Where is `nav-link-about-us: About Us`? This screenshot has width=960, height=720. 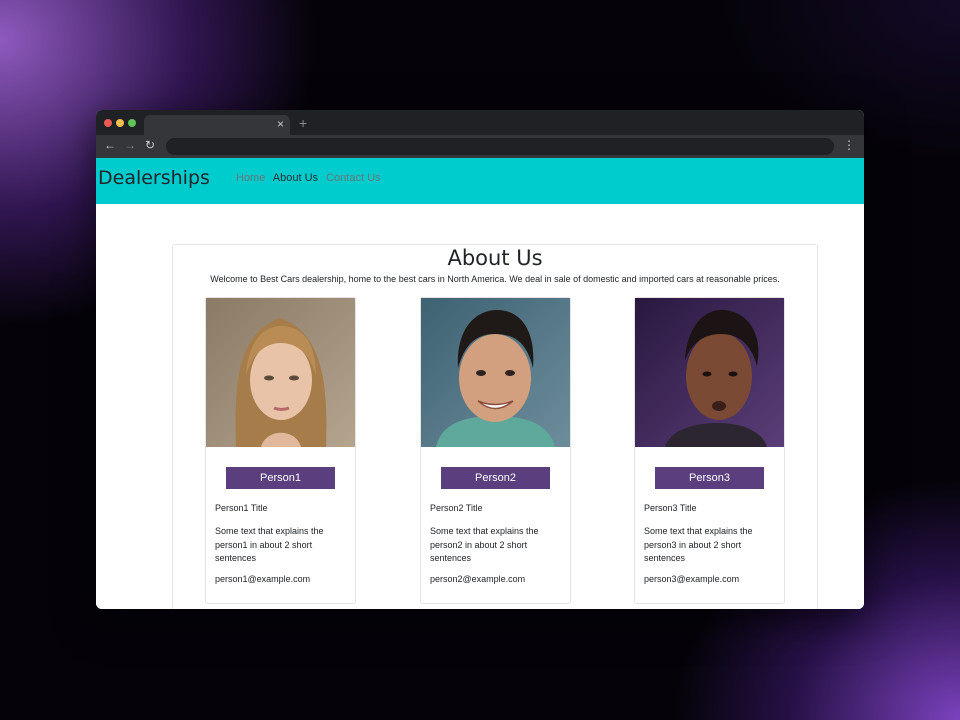 nav-link-about-us: About Us is located at coordinates (295, 178).